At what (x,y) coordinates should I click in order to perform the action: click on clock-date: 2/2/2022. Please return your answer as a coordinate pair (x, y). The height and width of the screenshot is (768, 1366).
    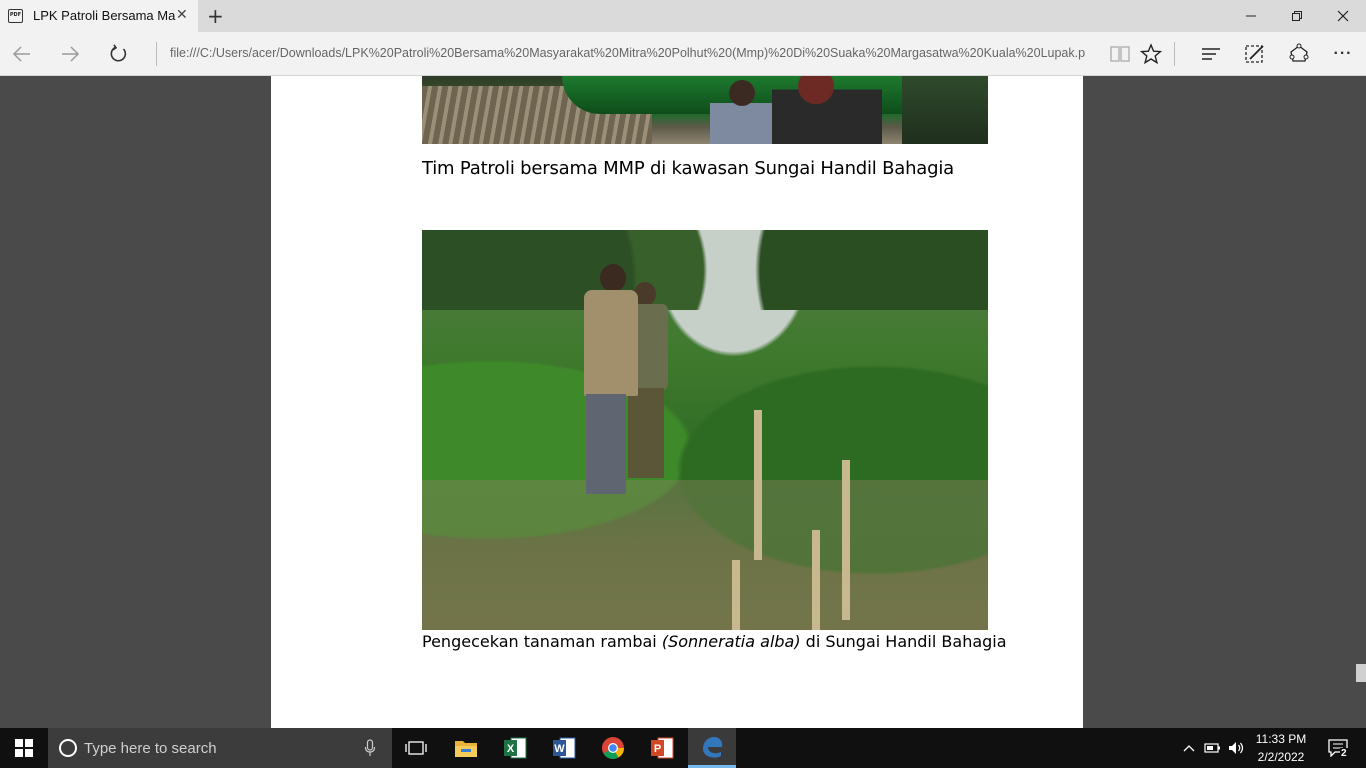
    Looking at the image, I should click on (1281, 757).